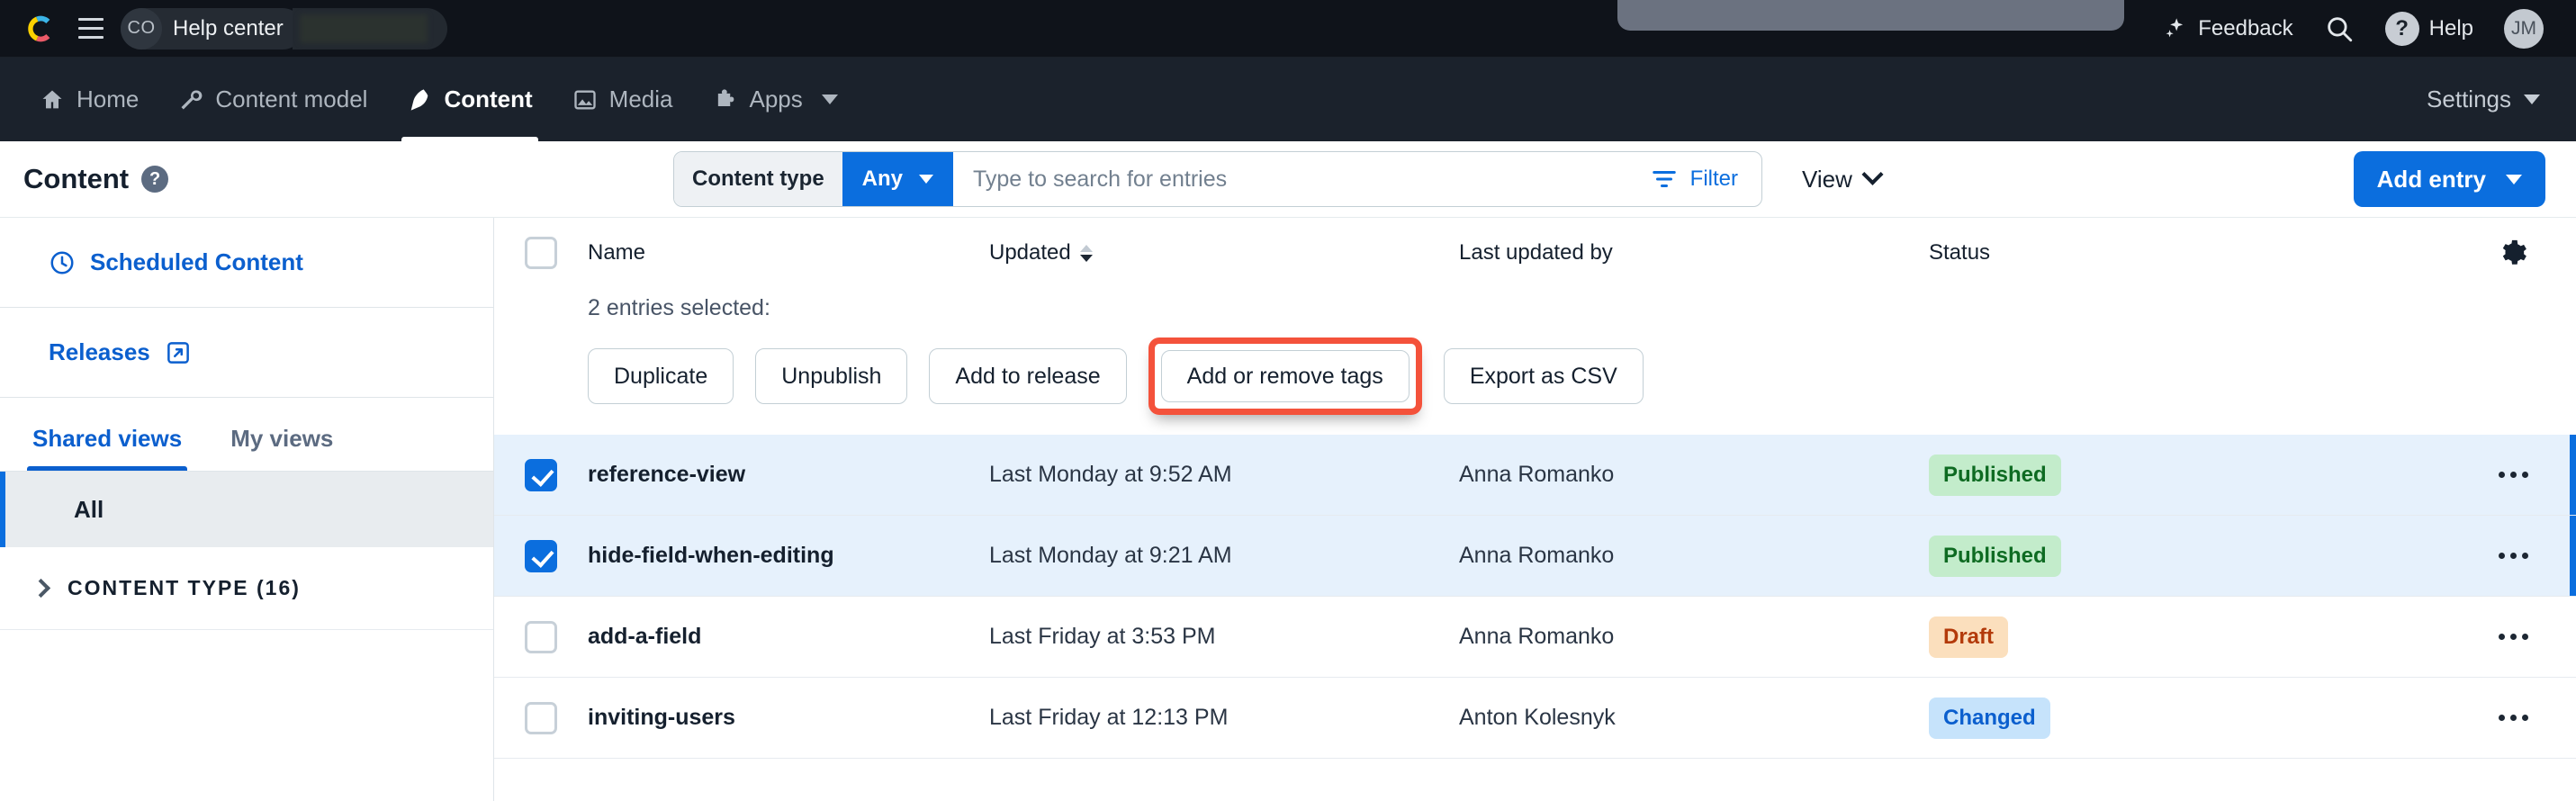 This screenshot has width=2576, height=801. Describe the element at coordinates (1664, 179) in the screenshot. I see `filter-icon` at that location.